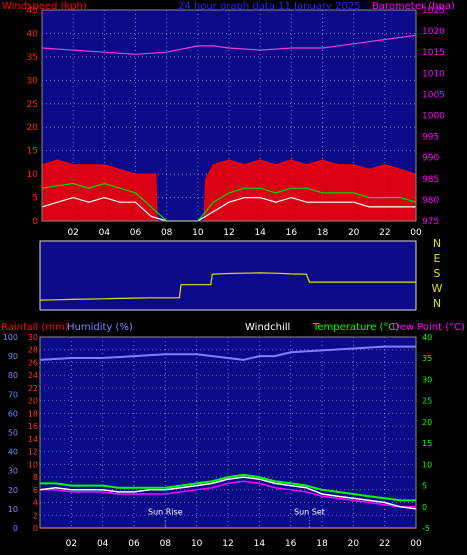 The image size is (467, 555). Describe the element at coordinates (427, 401) in the screenshot. I see `temp-y-tick: 25` at that location.